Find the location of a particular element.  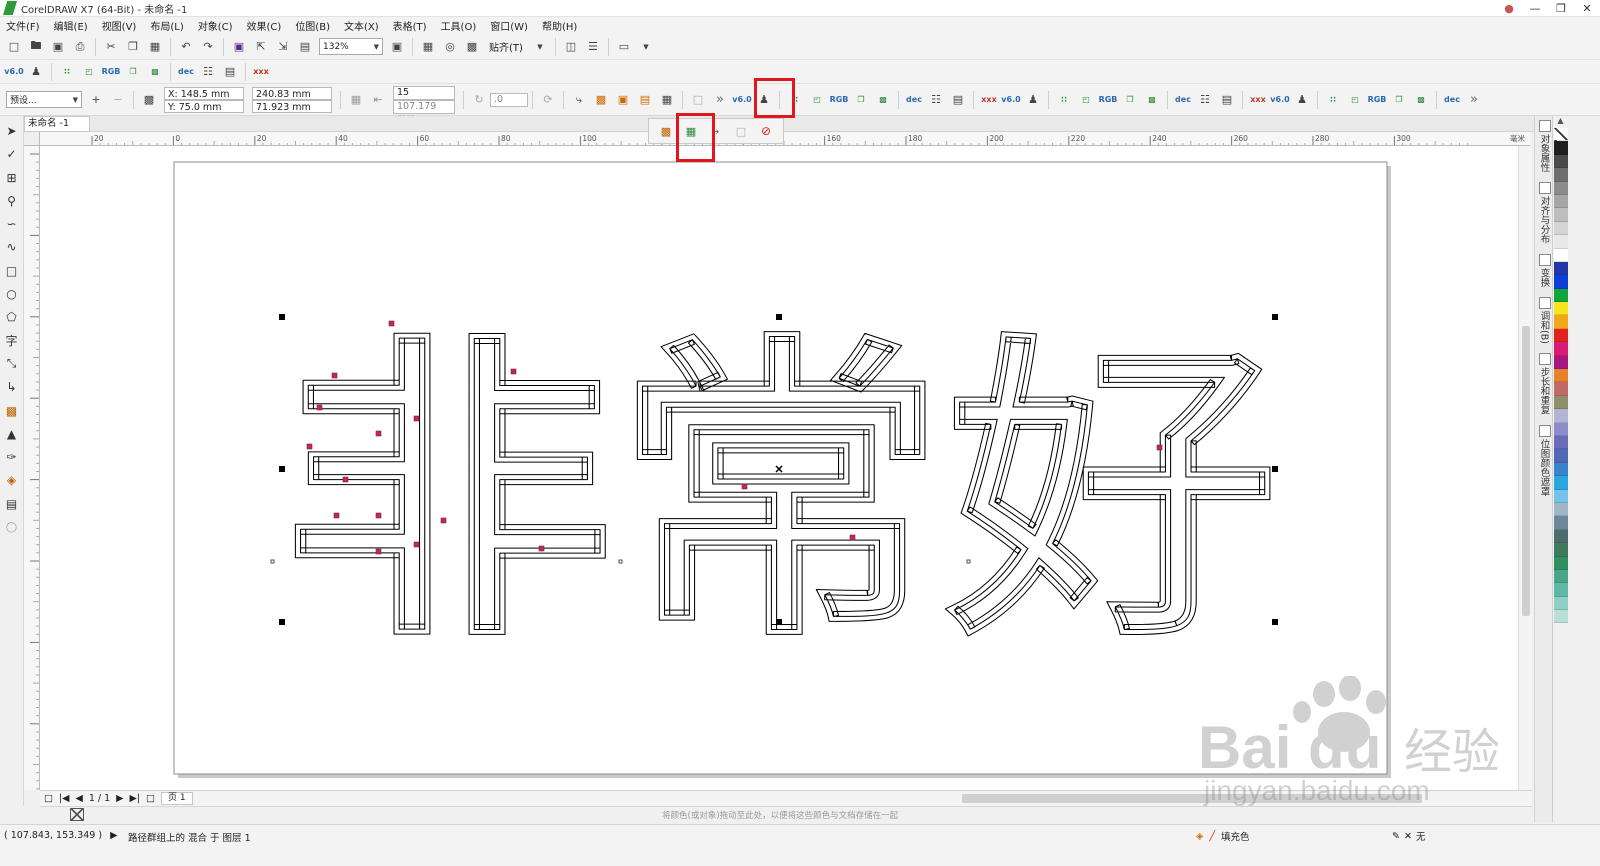

connector-tool-icon: ↳ is located at coordinates (12, 387).